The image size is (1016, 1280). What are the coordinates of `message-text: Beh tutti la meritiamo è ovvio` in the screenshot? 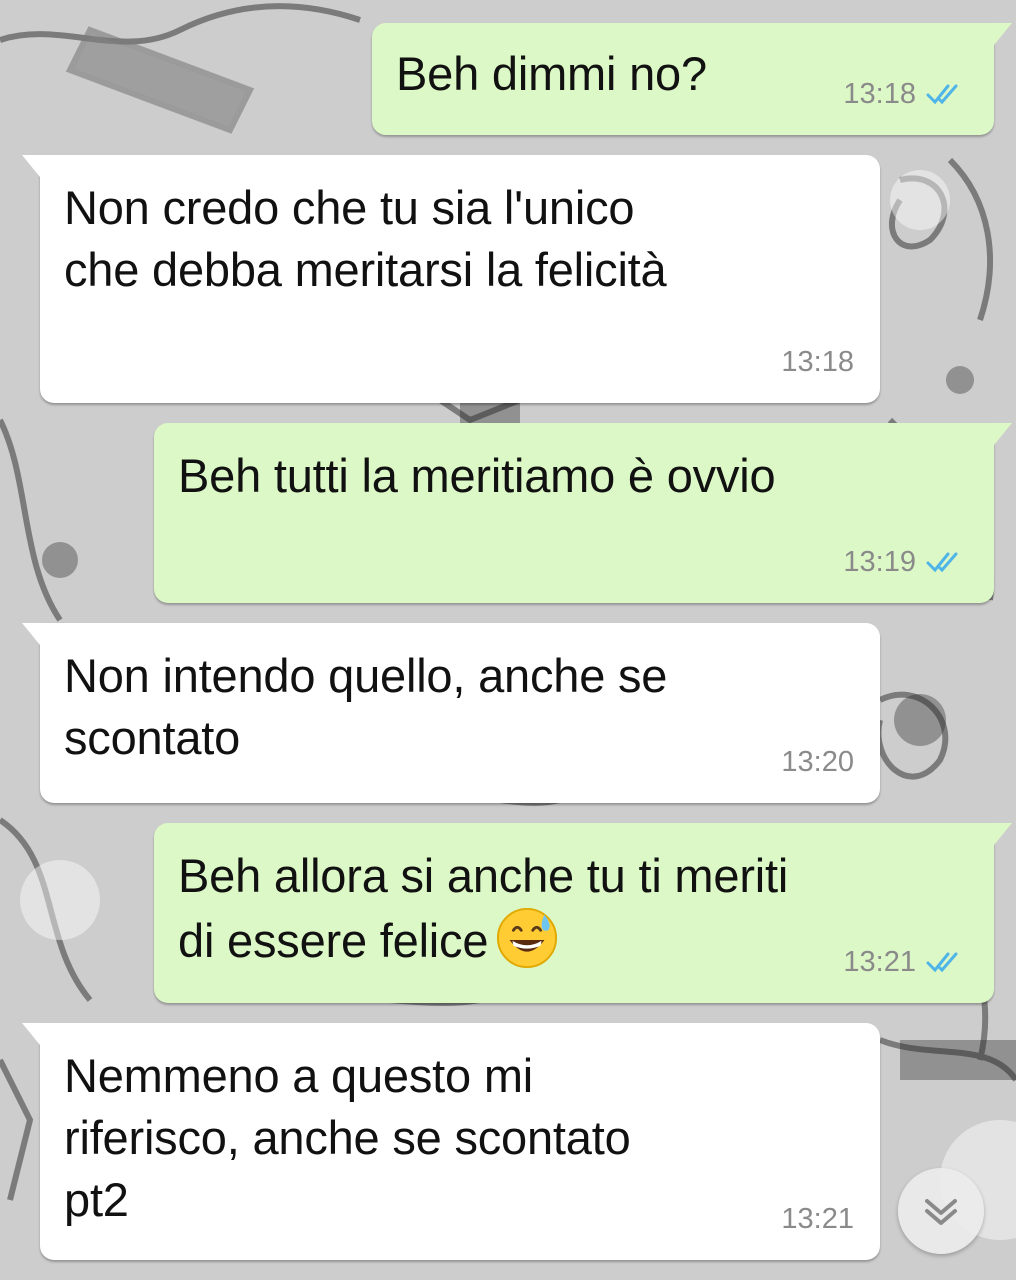 It's located at (477, 475).